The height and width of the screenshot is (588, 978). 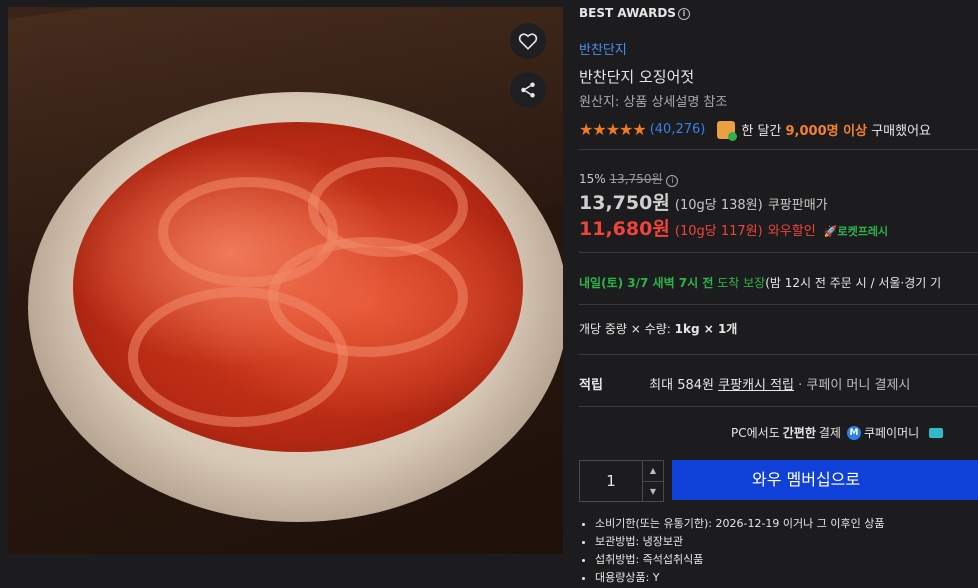 What do you see at coordinates (646, 283) in the screenshot?
I see `delivery-date: 내일(토) 3/7 새벽 7시 전` at bounding box center [646, 283].